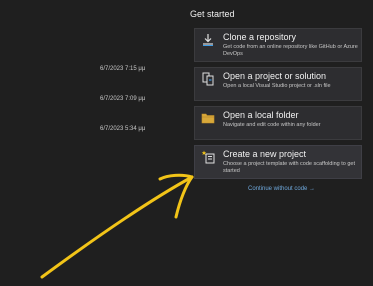 Image resolution: width=373 pixels, height=286 pixels. Describe the element at coordinates (275, 76) in the screenshot. I see `card-title: Open a project or solution` at that location.